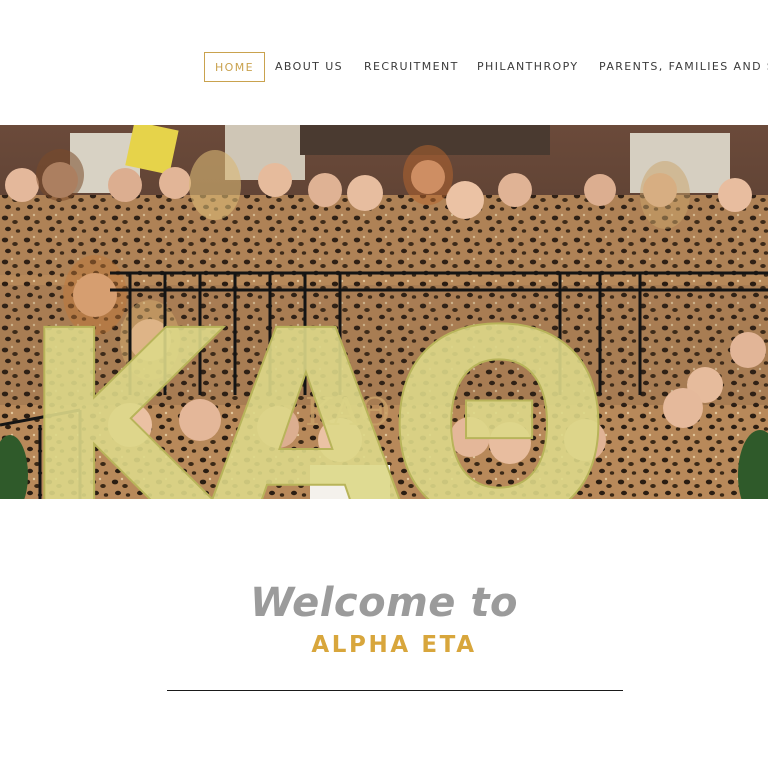 This screenshot has width=768, height=768. I want to click on nav-recruitment: RECRUITMENT, so click(411, 67).